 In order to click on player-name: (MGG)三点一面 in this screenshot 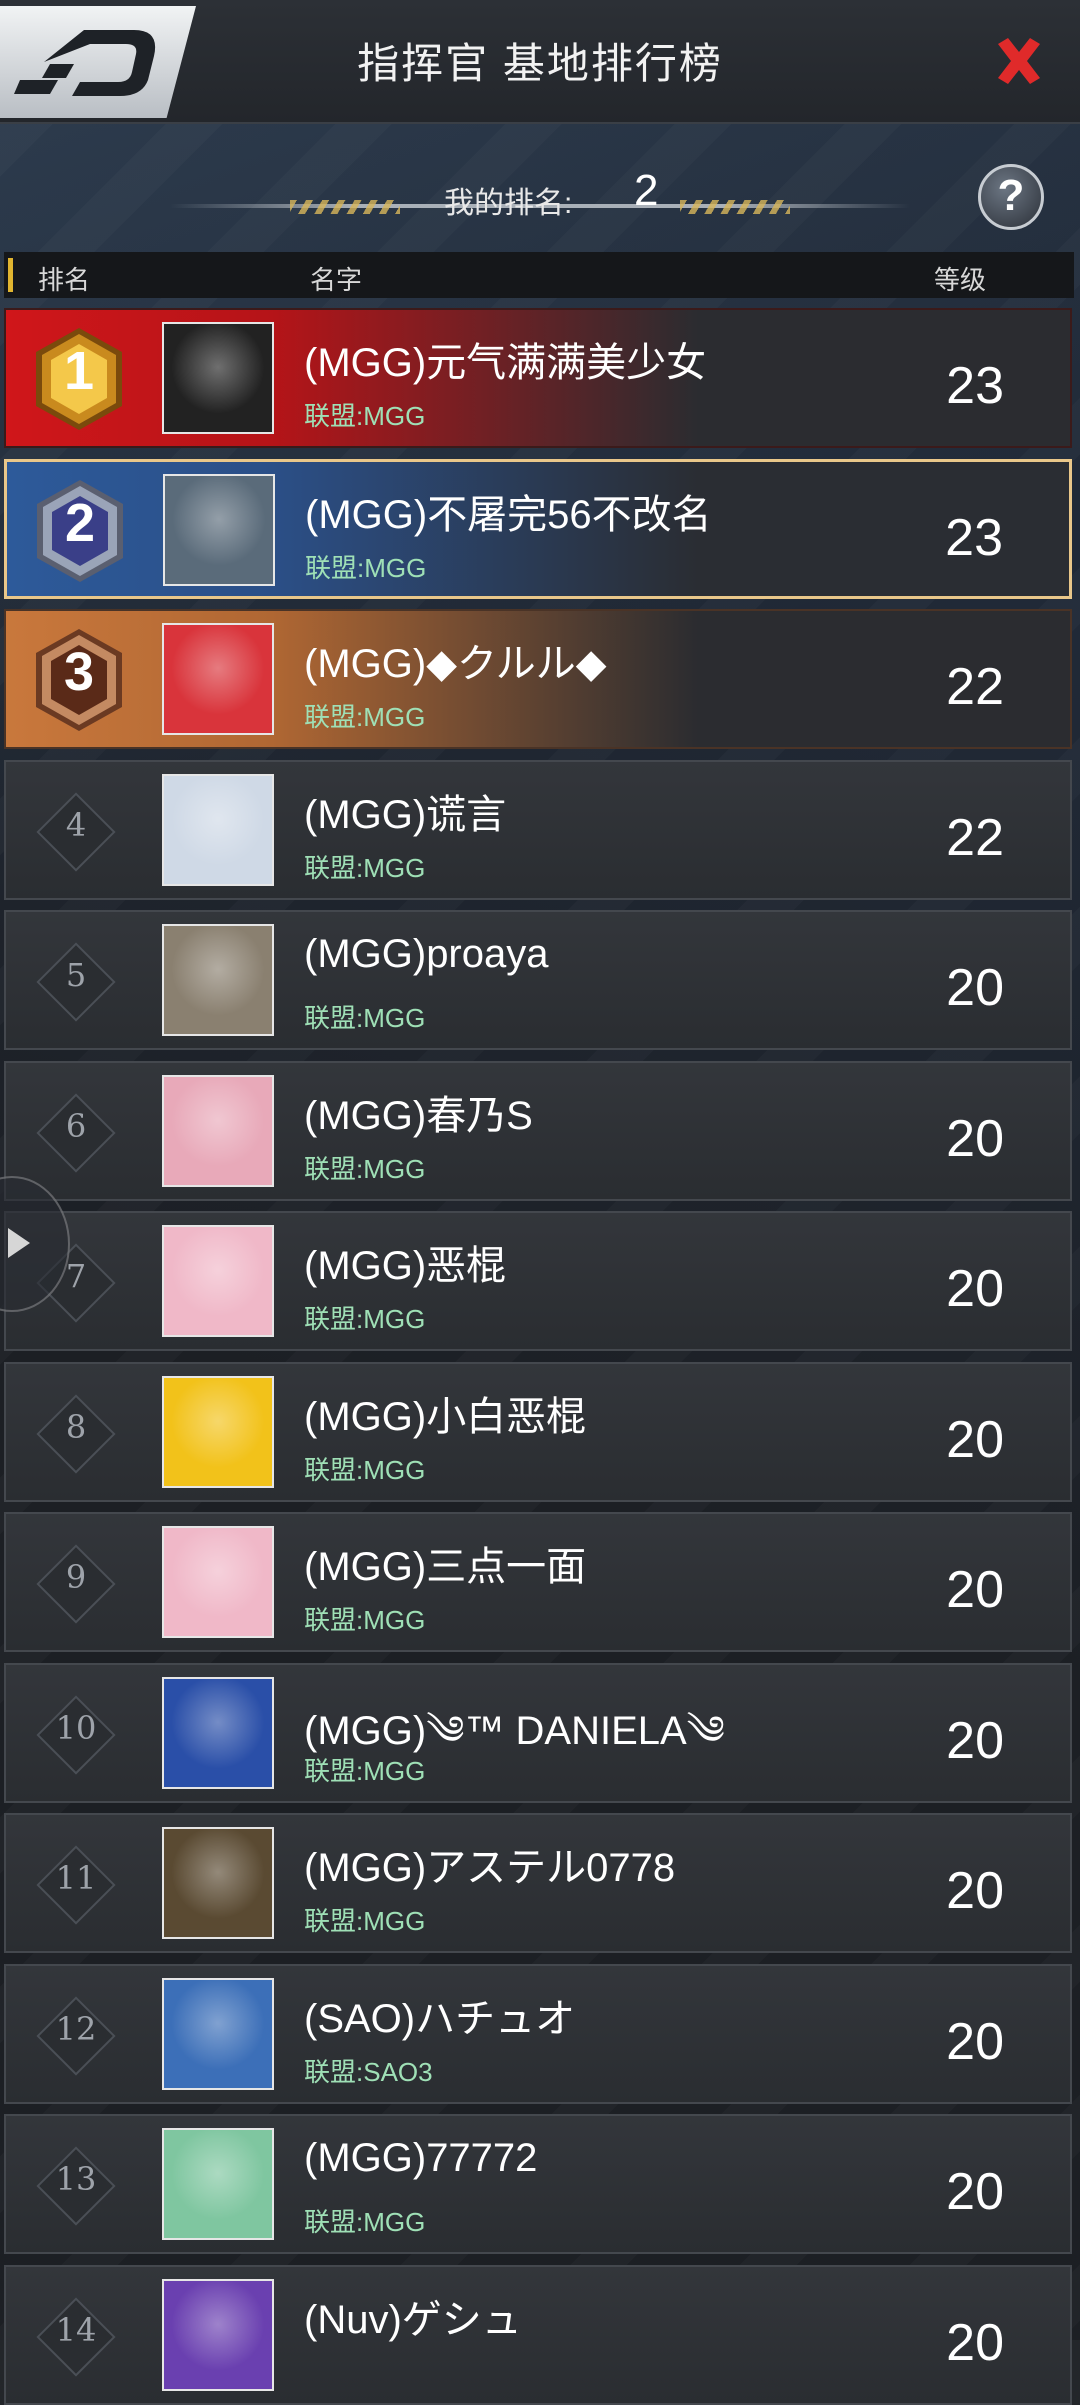, I will do `click(445, 1567)`.